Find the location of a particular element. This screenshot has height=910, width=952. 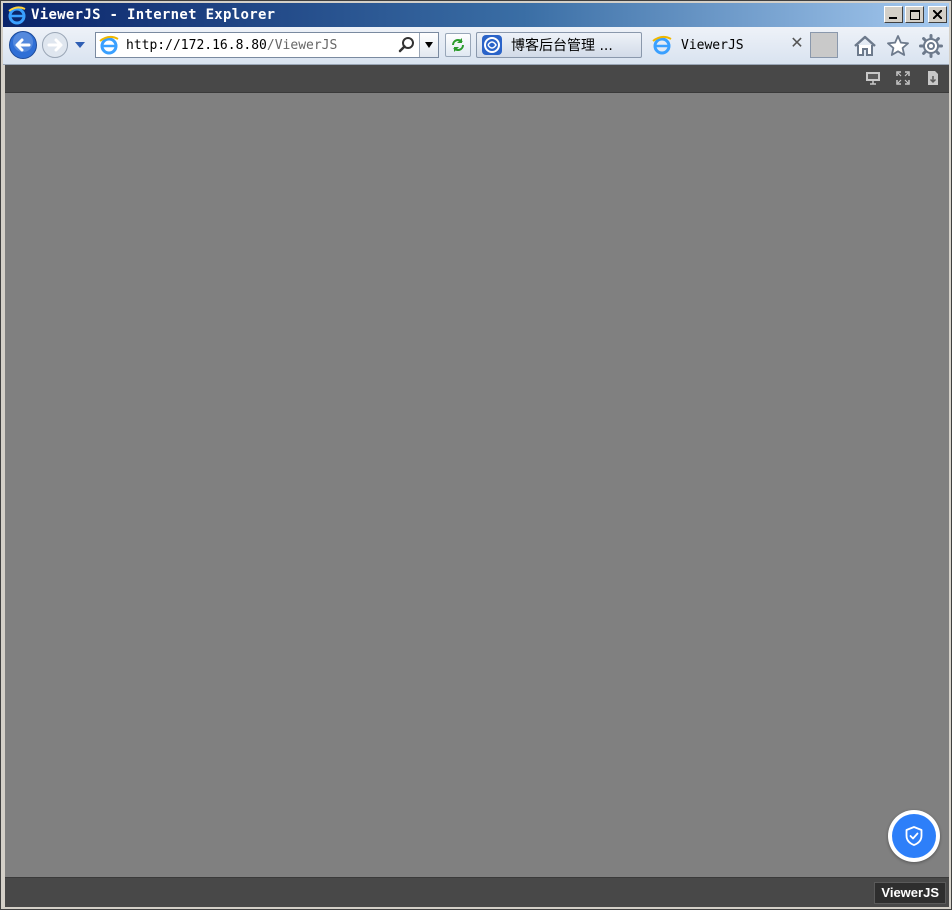

maximize-icon is located at coordinates (914, 14).